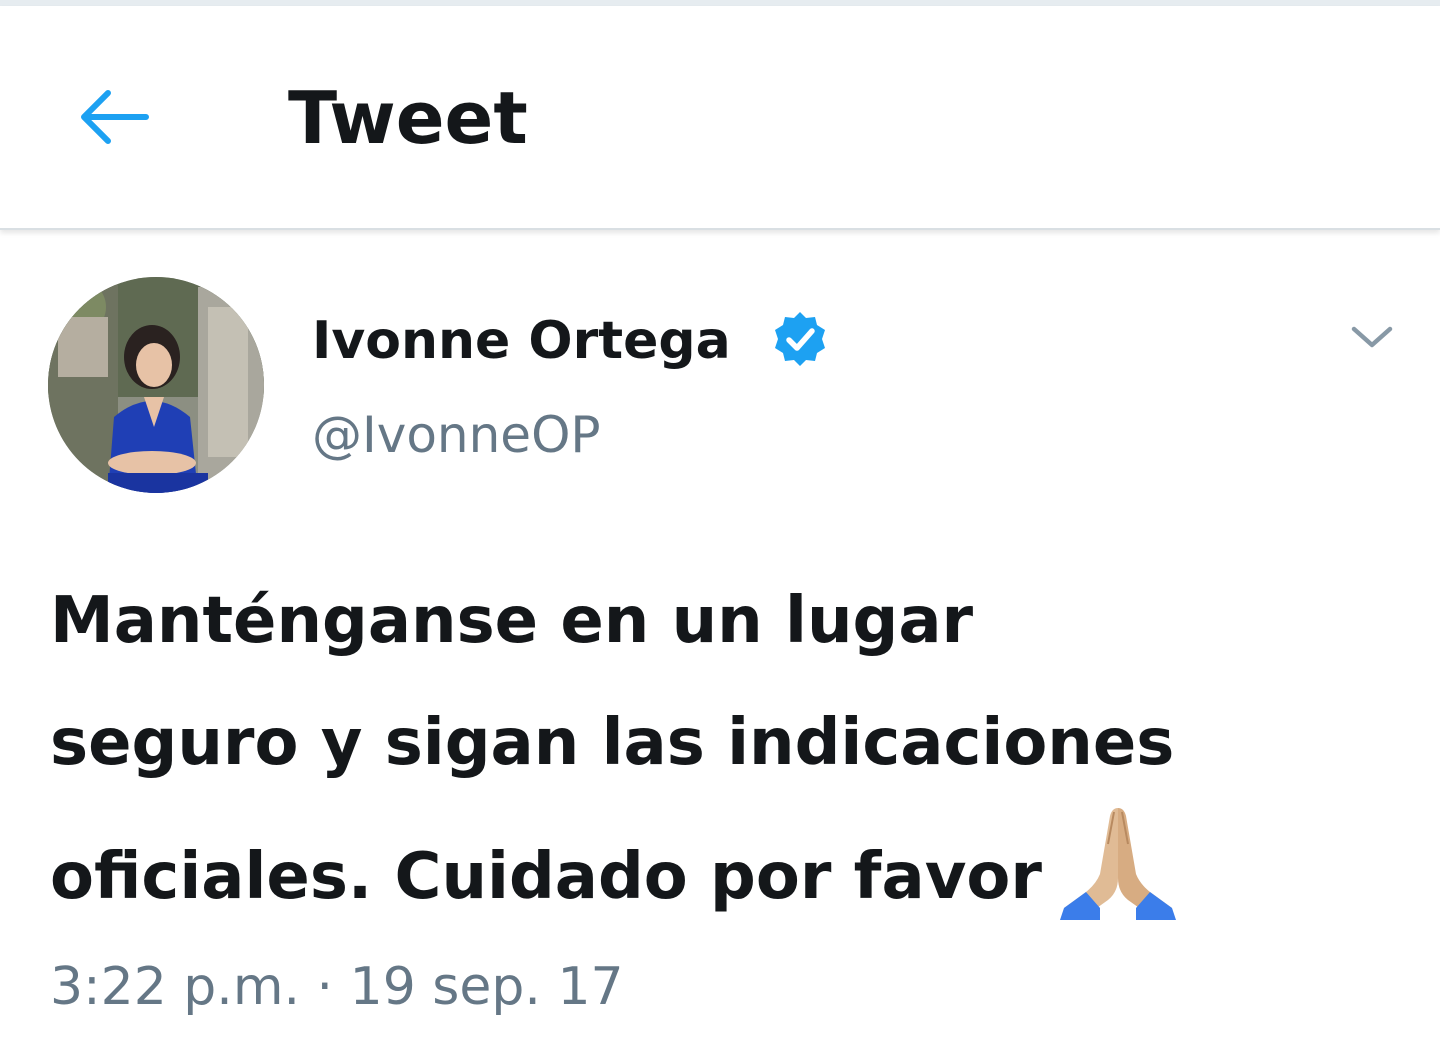 This screenshot has width=1440, height=1062. I want to click on tweet-text-line-last: oficiales. Cuidado por favor, so click(720, 865).